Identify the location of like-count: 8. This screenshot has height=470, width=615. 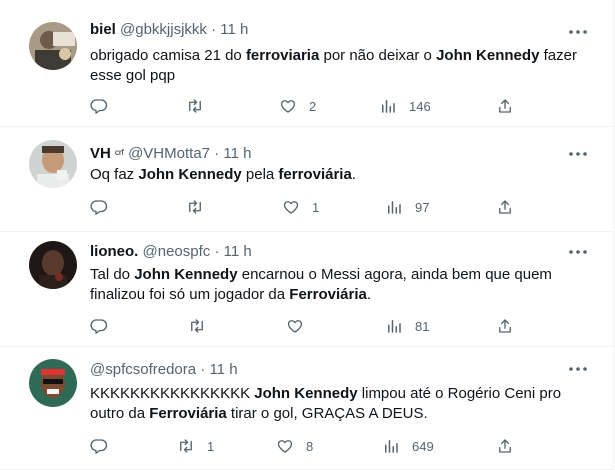
(310, 446).